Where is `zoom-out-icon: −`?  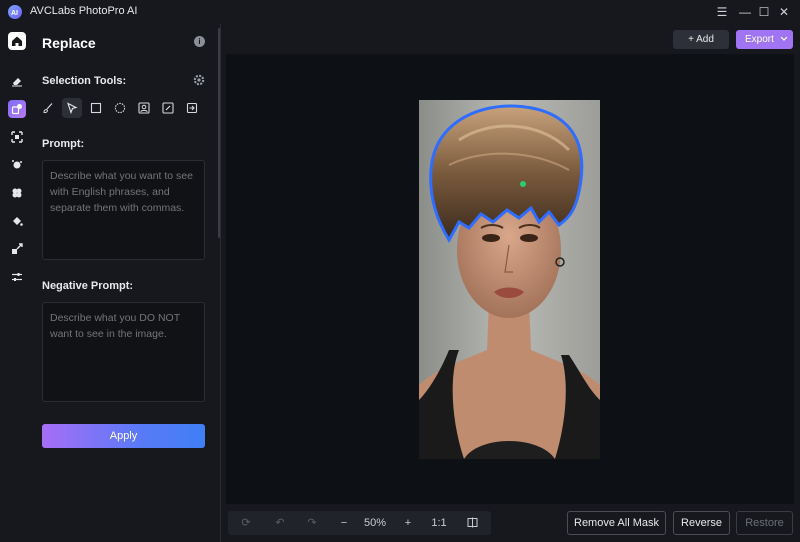 zoom-out-icon: − is located at coordinates (344, 523).